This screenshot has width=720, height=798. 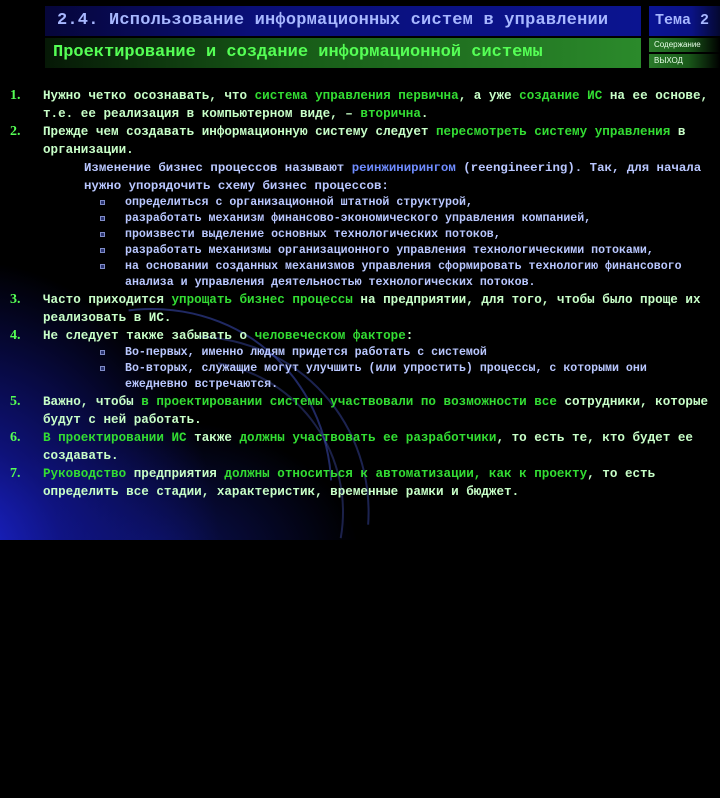 What do you see at coordinates (489, 96) in the screenshot?
I see `item-text-segment: , а уже` at bounding box center [489, 96].